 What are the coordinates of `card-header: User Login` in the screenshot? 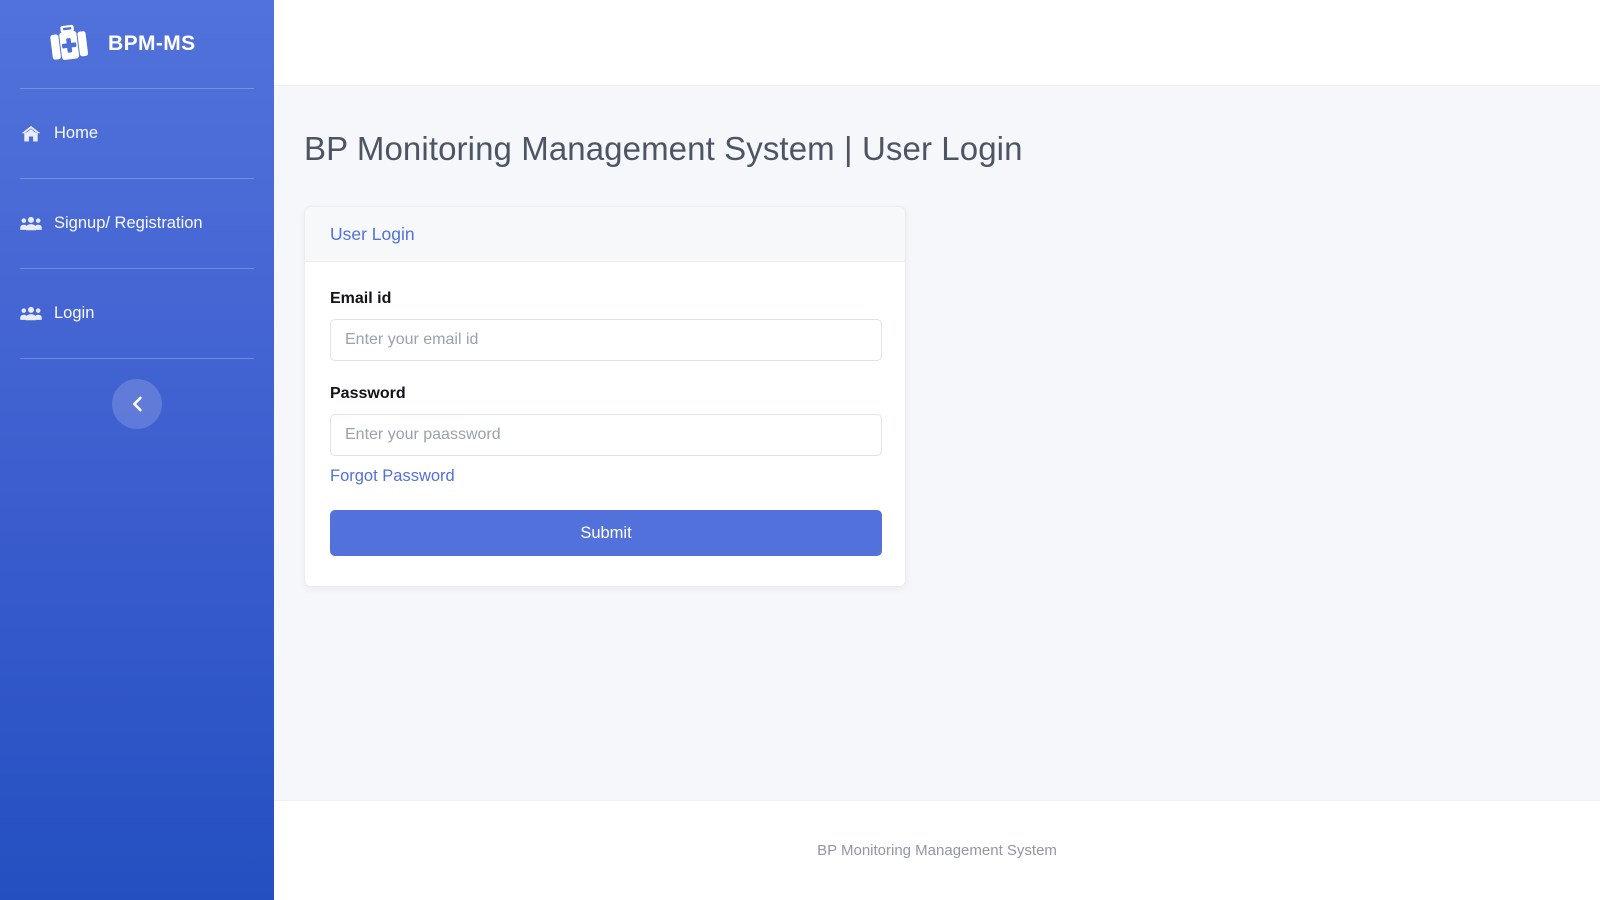 It's located at (605, 234).